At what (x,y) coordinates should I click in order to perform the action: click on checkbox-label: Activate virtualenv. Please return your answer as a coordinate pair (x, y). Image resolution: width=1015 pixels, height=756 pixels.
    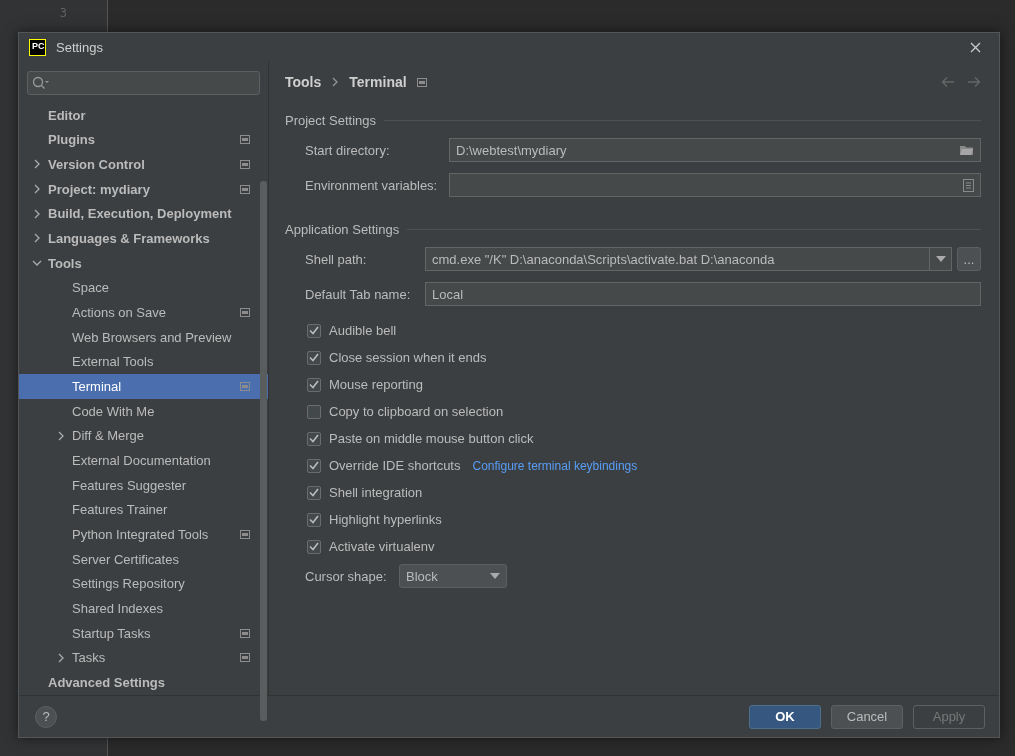
    Looking at the image, I should click on (382, 546).